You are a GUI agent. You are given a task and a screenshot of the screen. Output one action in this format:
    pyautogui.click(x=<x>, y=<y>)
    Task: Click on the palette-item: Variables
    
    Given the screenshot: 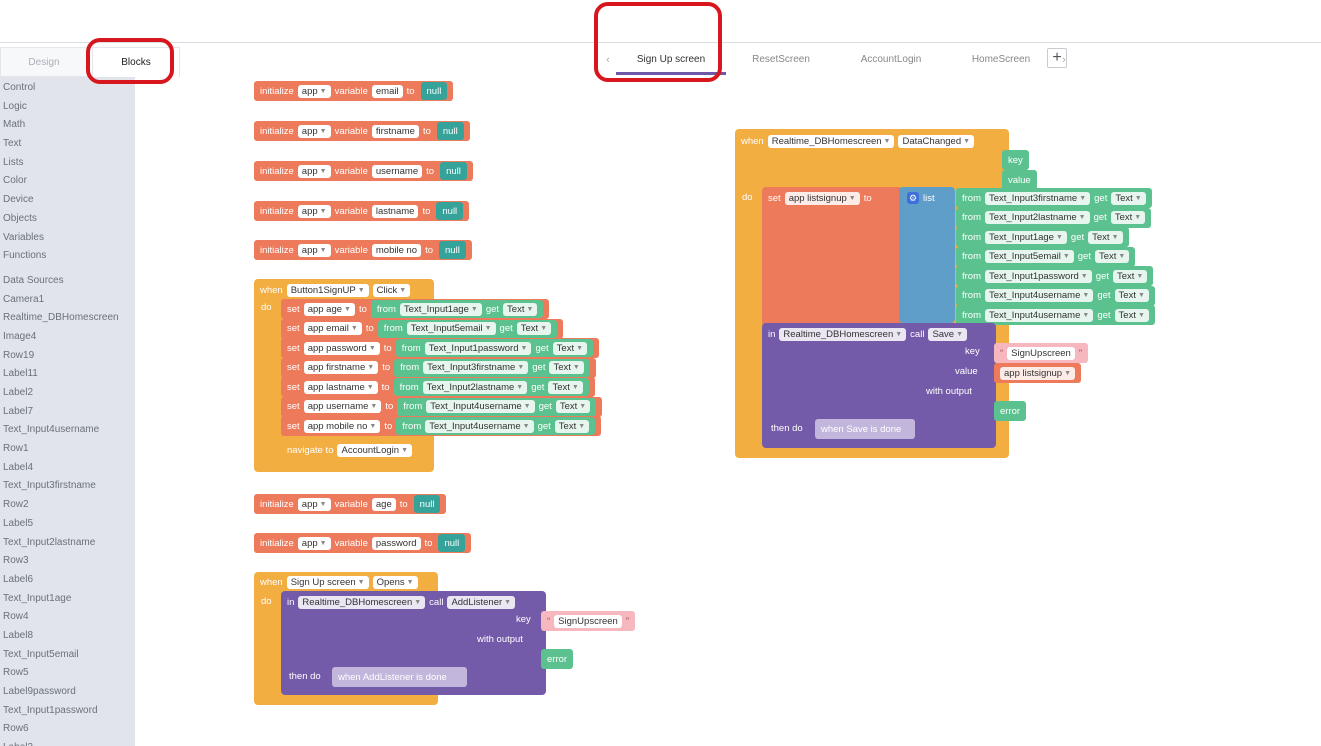 What is the action you would take?
    pyautogui.click(x=67, y=238)
    